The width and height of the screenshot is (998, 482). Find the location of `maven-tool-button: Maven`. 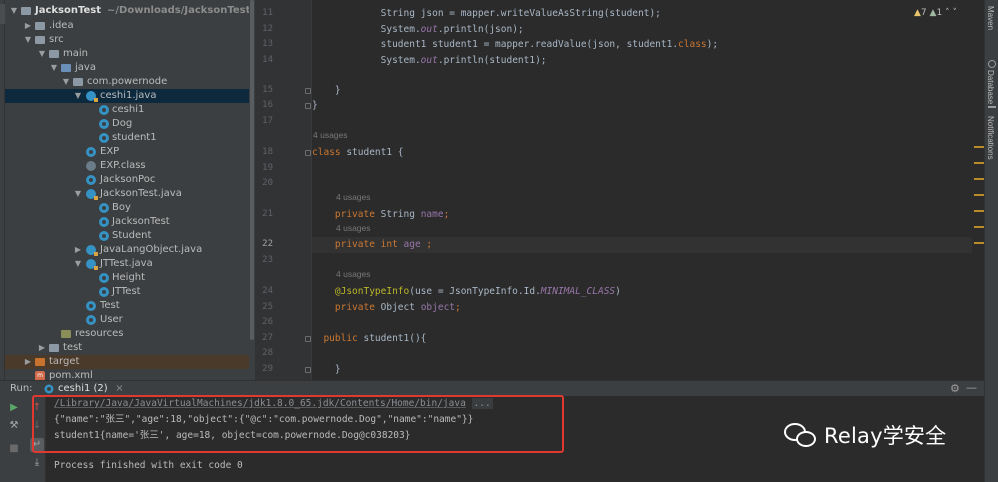

maven-tool-button: Maven is located at coordinates (990, 18).